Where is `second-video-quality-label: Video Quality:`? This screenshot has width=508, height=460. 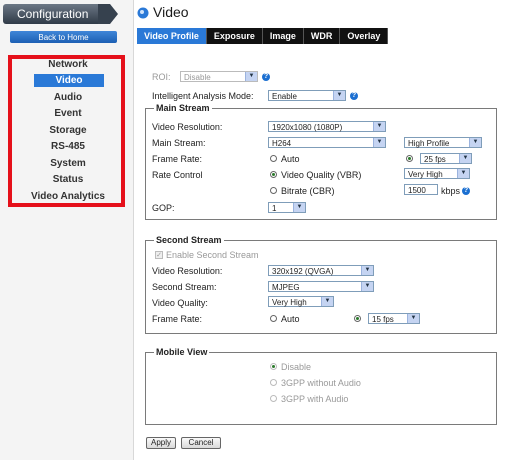
second-video-quality-label: Video Quality: is located at coordinates (180, 303).